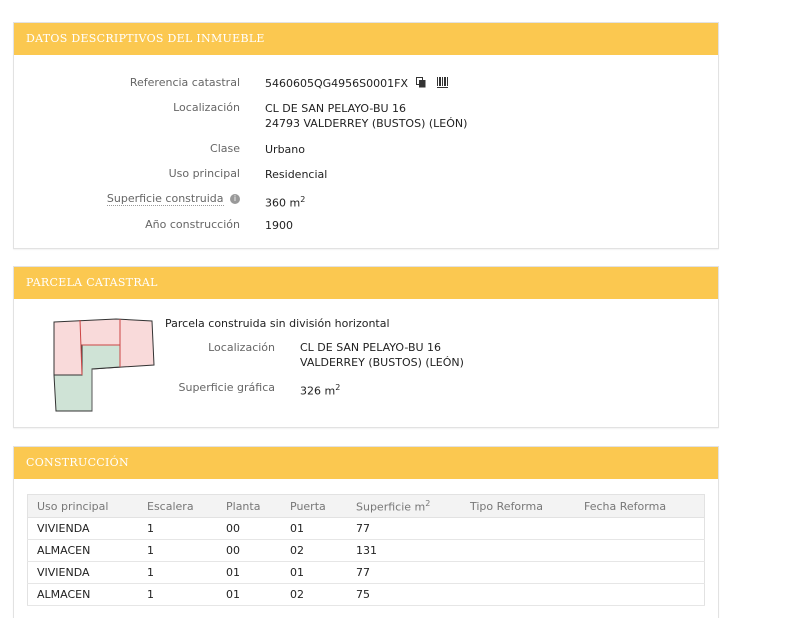 The width and height of the screenshot is (800, 618). Describe the element at coordinates (382, 362) in the screenshot. I see `parcela-loc-line2: VALDERREY (BUSTOS) (LEÓN)` at that location.